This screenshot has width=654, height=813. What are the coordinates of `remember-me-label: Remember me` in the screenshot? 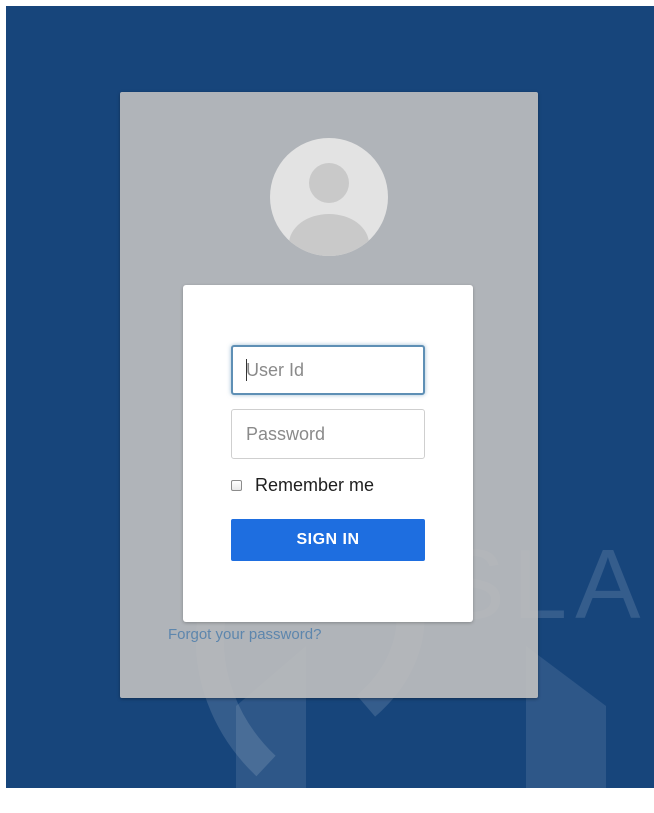 It's located at (315, 484).